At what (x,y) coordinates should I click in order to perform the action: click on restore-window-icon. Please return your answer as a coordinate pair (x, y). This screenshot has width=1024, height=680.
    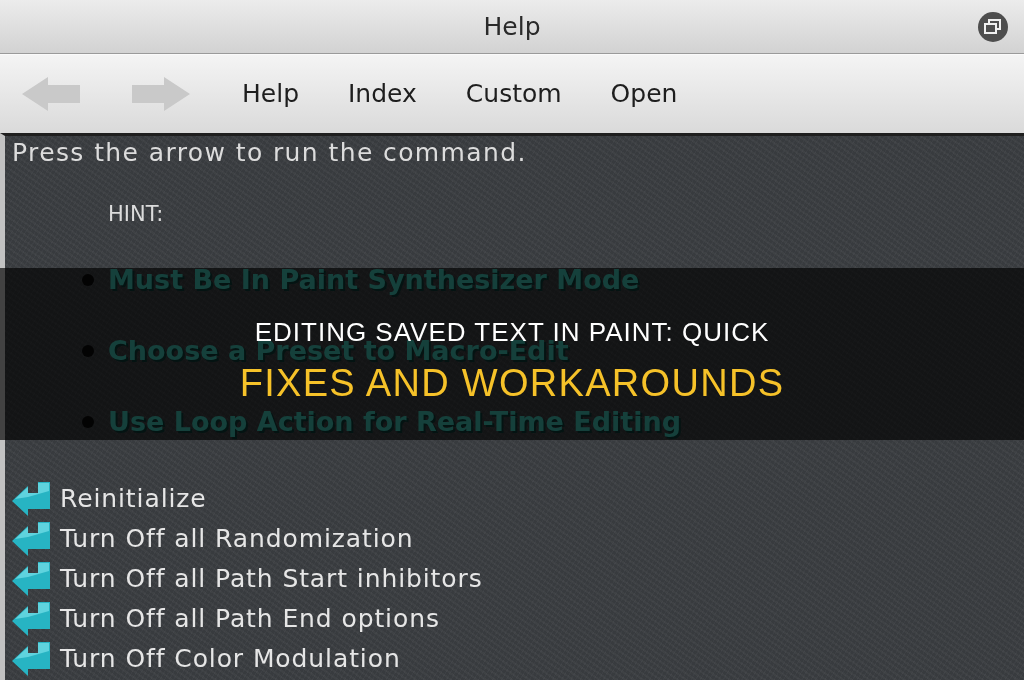
    Looking at the image, I should click on (993, 26).